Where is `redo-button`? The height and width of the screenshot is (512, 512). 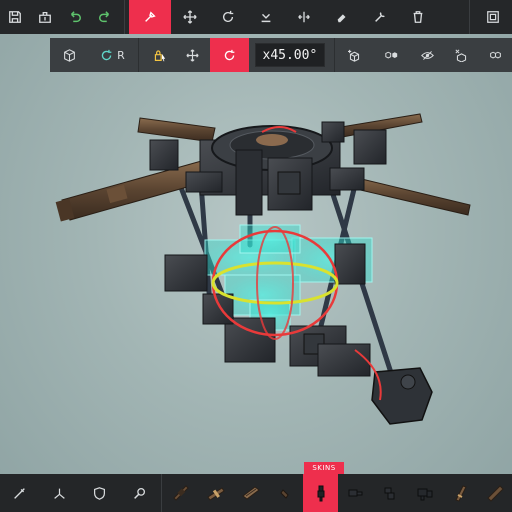 redo-button is located at coordinates (105, 17).